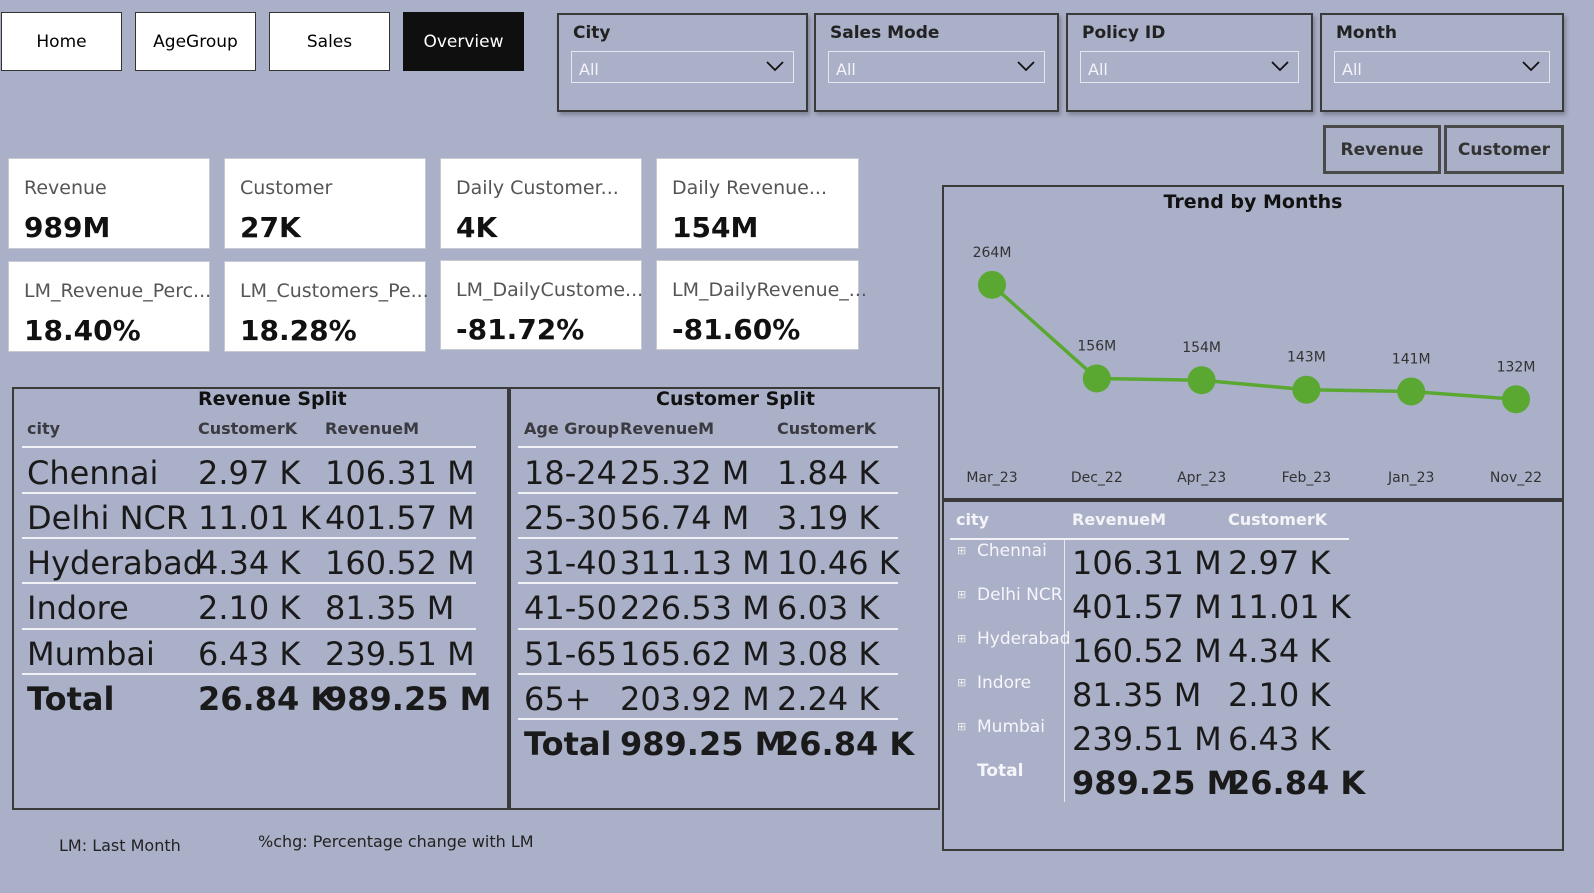  What do you see at coordinates (1442, 67) in the screenshot?
I see `month-dropdown: All` at bounding box center [1442, 67].